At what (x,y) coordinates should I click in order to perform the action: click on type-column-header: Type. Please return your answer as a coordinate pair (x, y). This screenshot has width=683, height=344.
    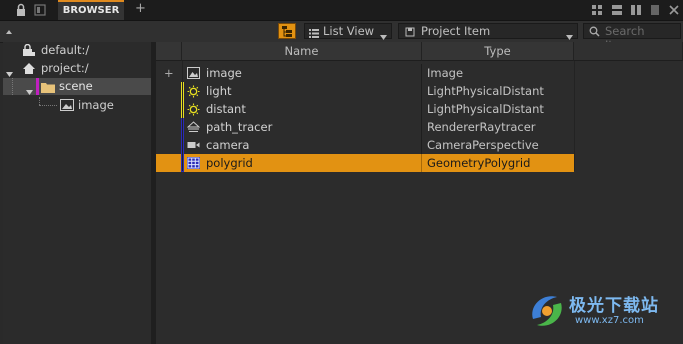
    Looking at the image, I should click on (498, 51).